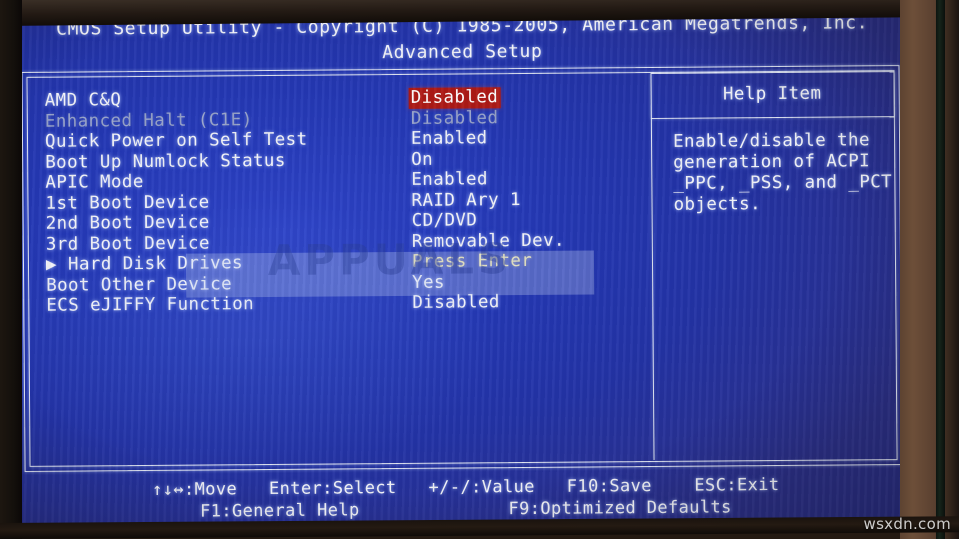 Image resolution: width=959 pixels, height=539 pixels. Describe the element at coordinates (422, 159) in the screenshot. I see `setting-value: On` at that location.